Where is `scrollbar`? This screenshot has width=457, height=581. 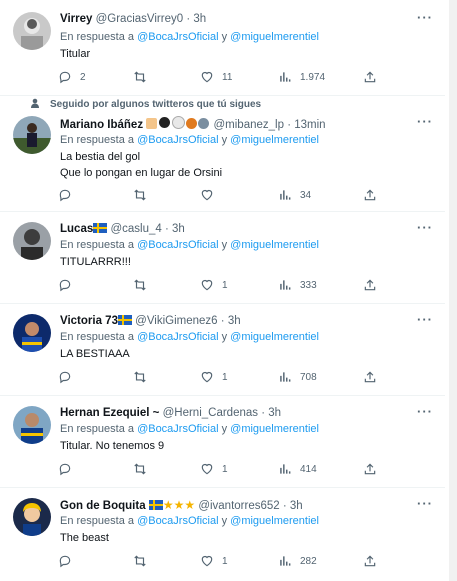 scrollbar is located at coordinates (453, 290).